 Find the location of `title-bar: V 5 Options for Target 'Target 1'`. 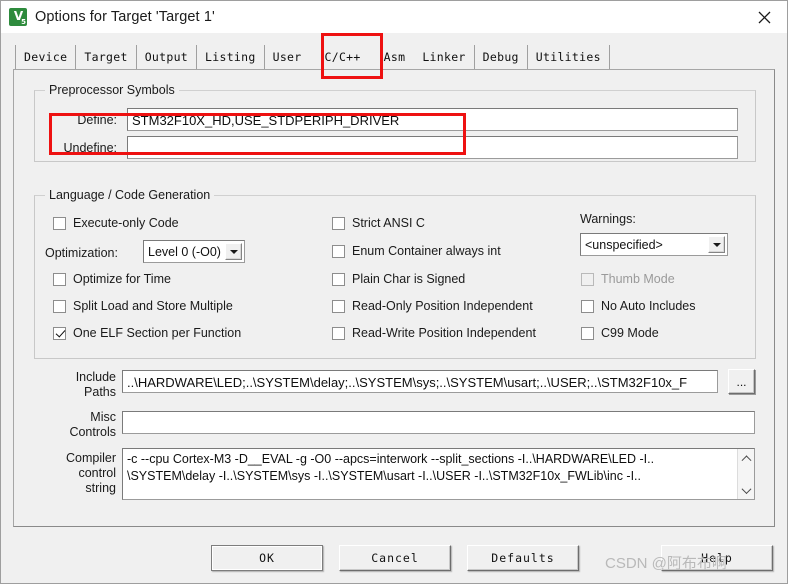

title-bar: V 5 Options for Target 'Target 1' is located at coordinates (394, 17).